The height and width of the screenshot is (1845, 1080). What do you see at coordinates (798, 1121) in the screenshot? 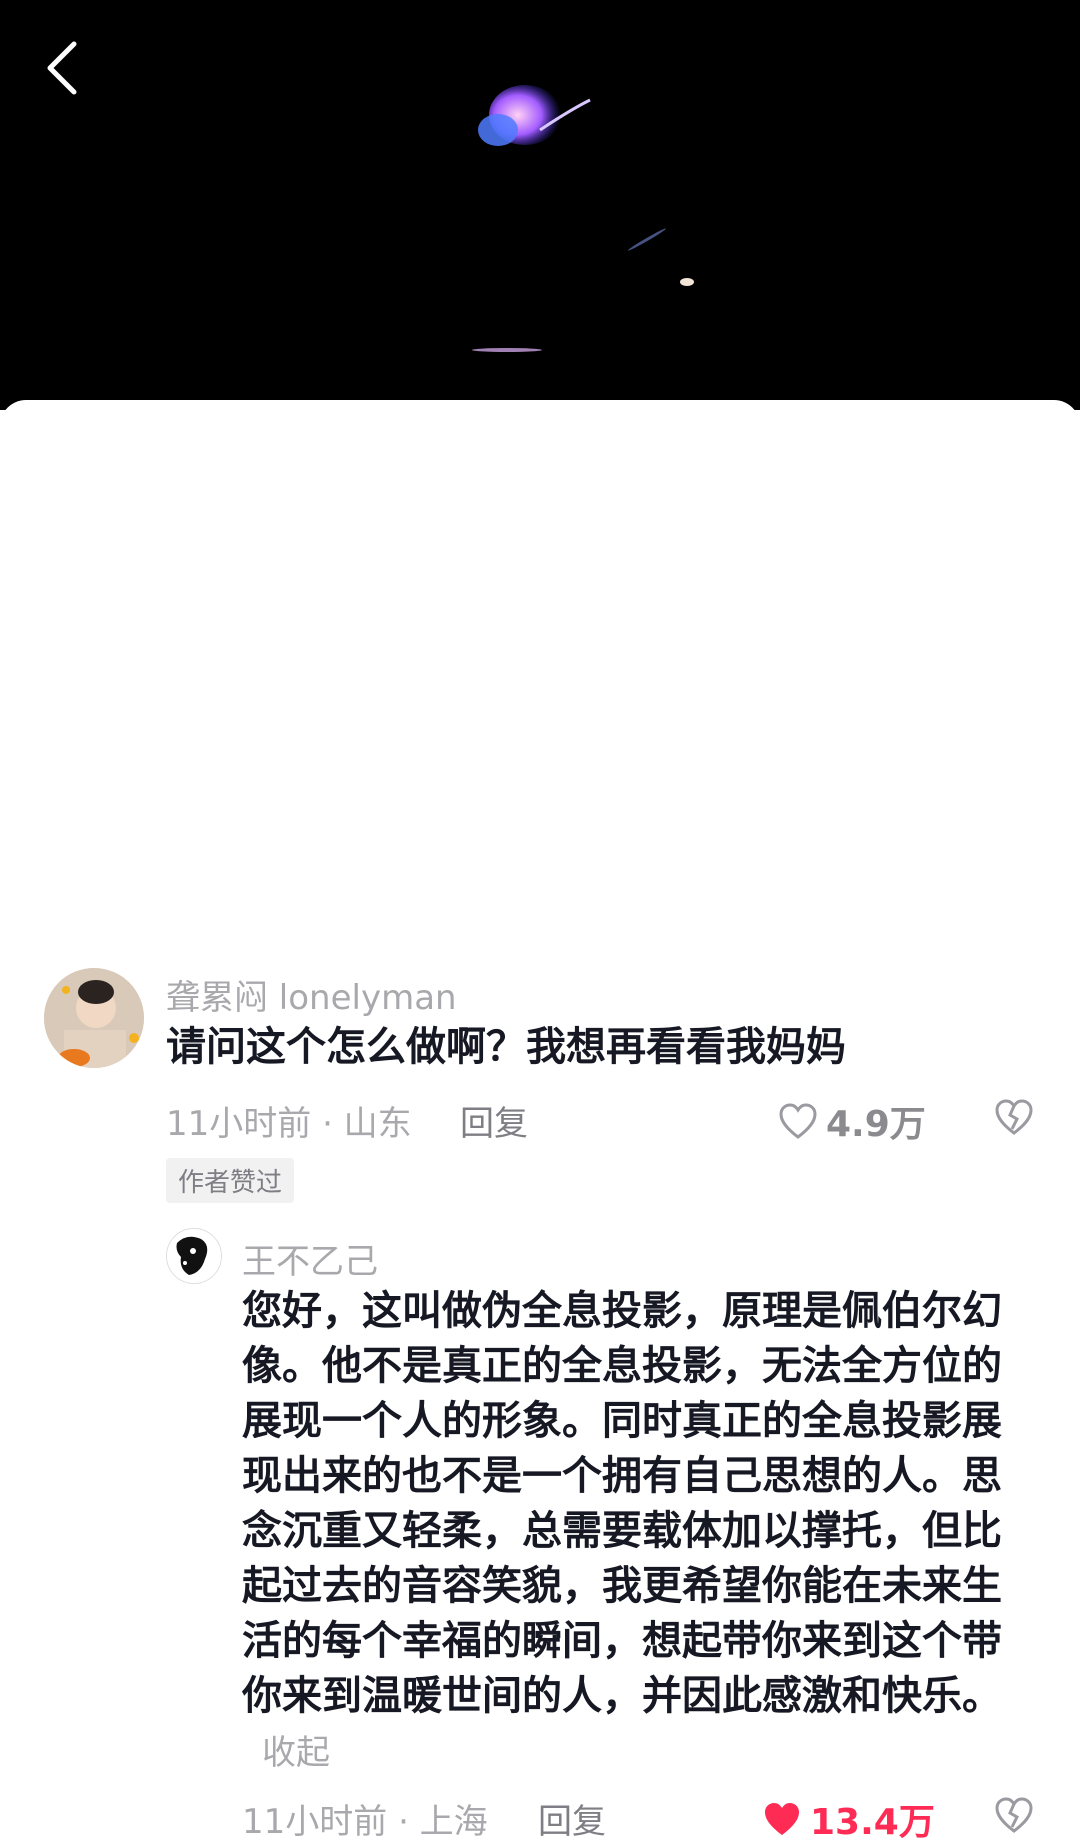
I see `heart-icon` at bounding box center [798, 1121].